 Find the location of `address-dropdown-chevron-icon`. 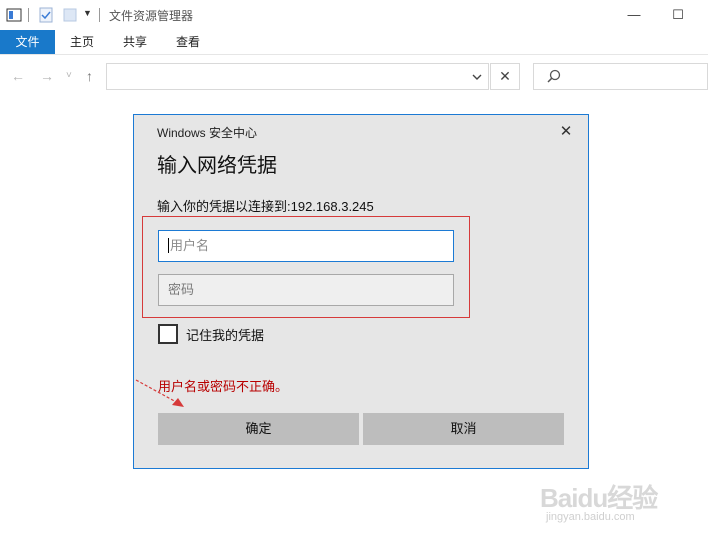

address-dropdown-chevron-icon is located at coordinates (477, 77).